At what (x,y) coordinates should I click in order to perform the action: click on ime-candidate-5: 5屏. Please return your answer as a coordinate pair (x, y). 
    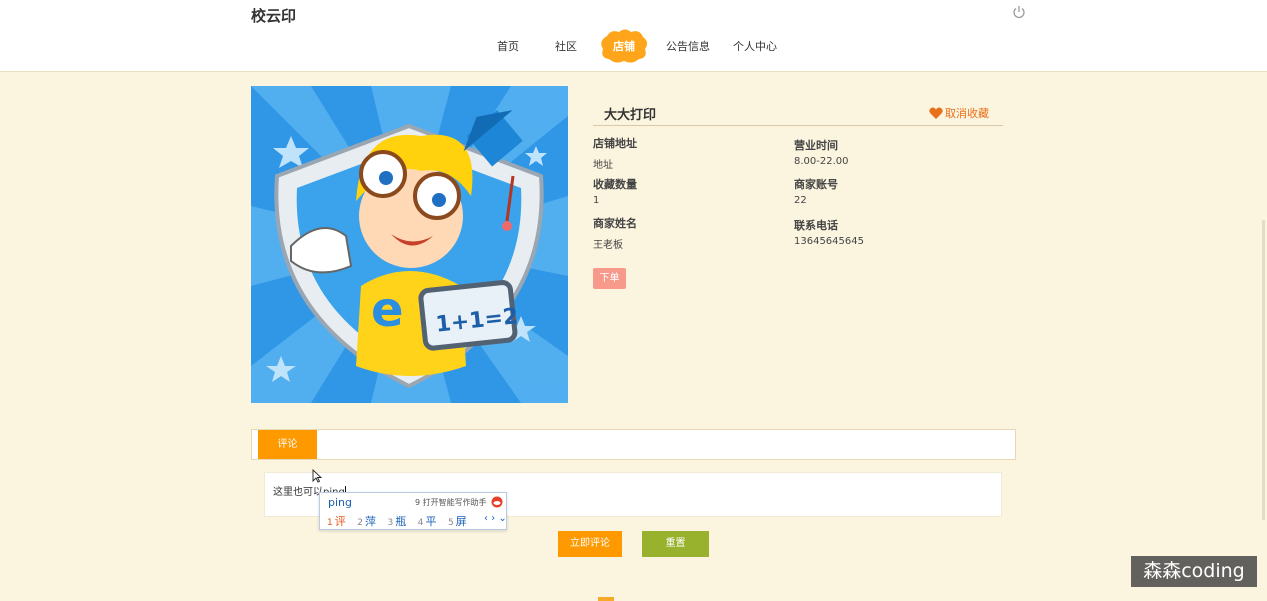
    Looking at the image, I should click on (457, 521).